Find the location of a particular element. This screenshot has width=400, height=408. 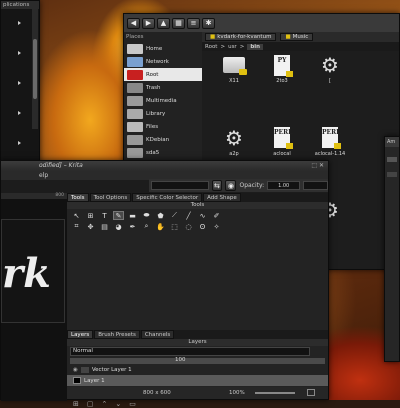

fit-view-icon is located at coordinates (311, 392).